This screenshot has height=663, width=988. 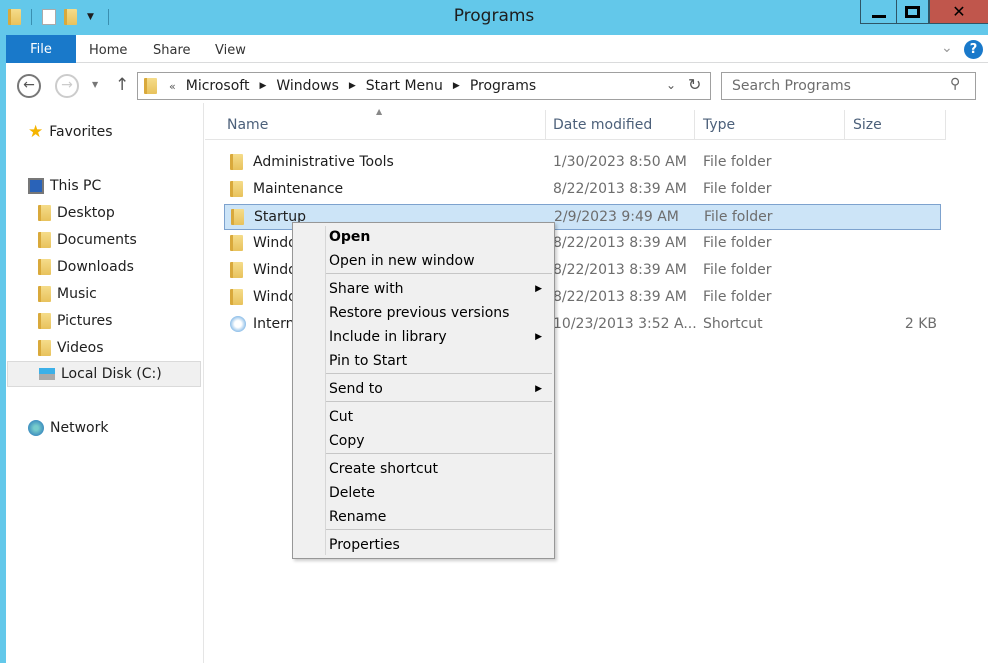 I want to click on menu-item-label: Copy, so click(x=347, y=441).